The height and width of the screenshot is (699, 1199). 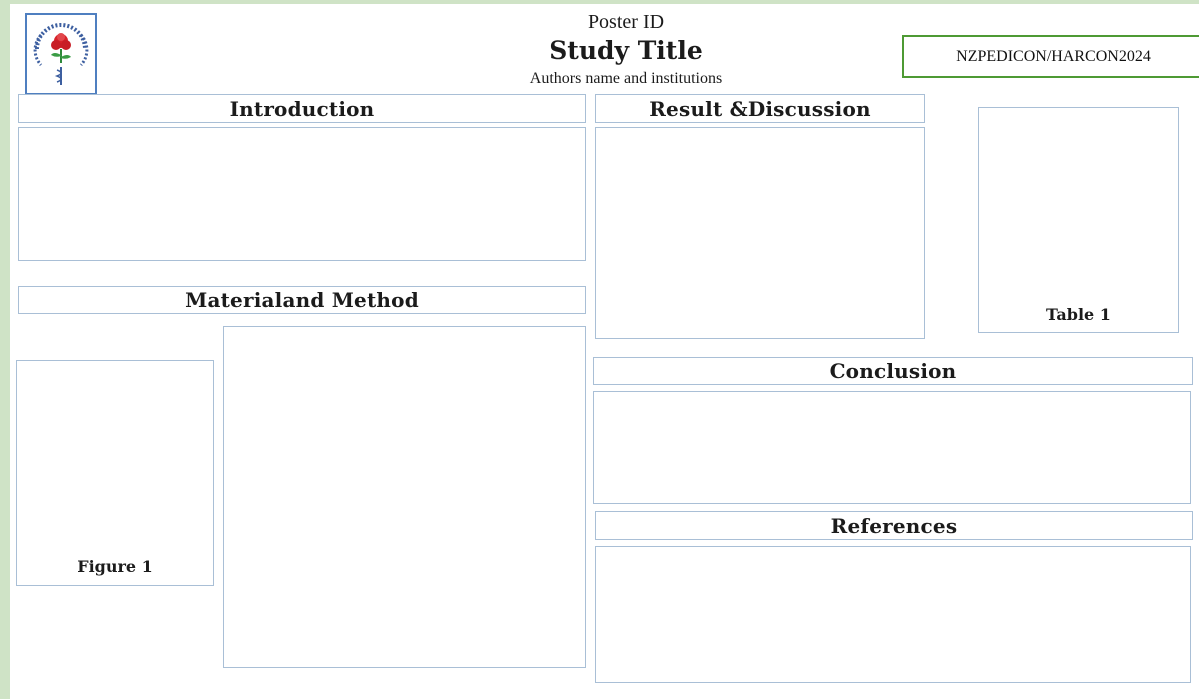 What do you see at coordinates (893, 371) in the screenshot?
I see `conclusion-heading: Conclusion` at bounding box center [893, 371].